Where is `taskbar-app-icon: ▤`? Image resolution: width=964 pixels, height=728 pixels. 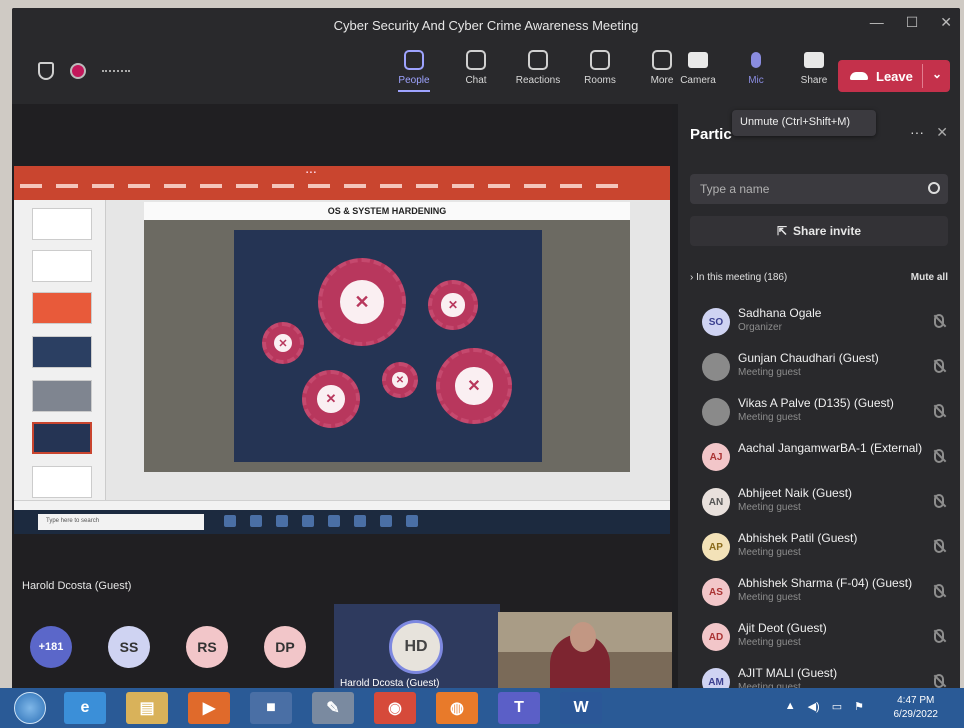
taskbar-app-icon: ▤ is located at coordinates (147, 708).